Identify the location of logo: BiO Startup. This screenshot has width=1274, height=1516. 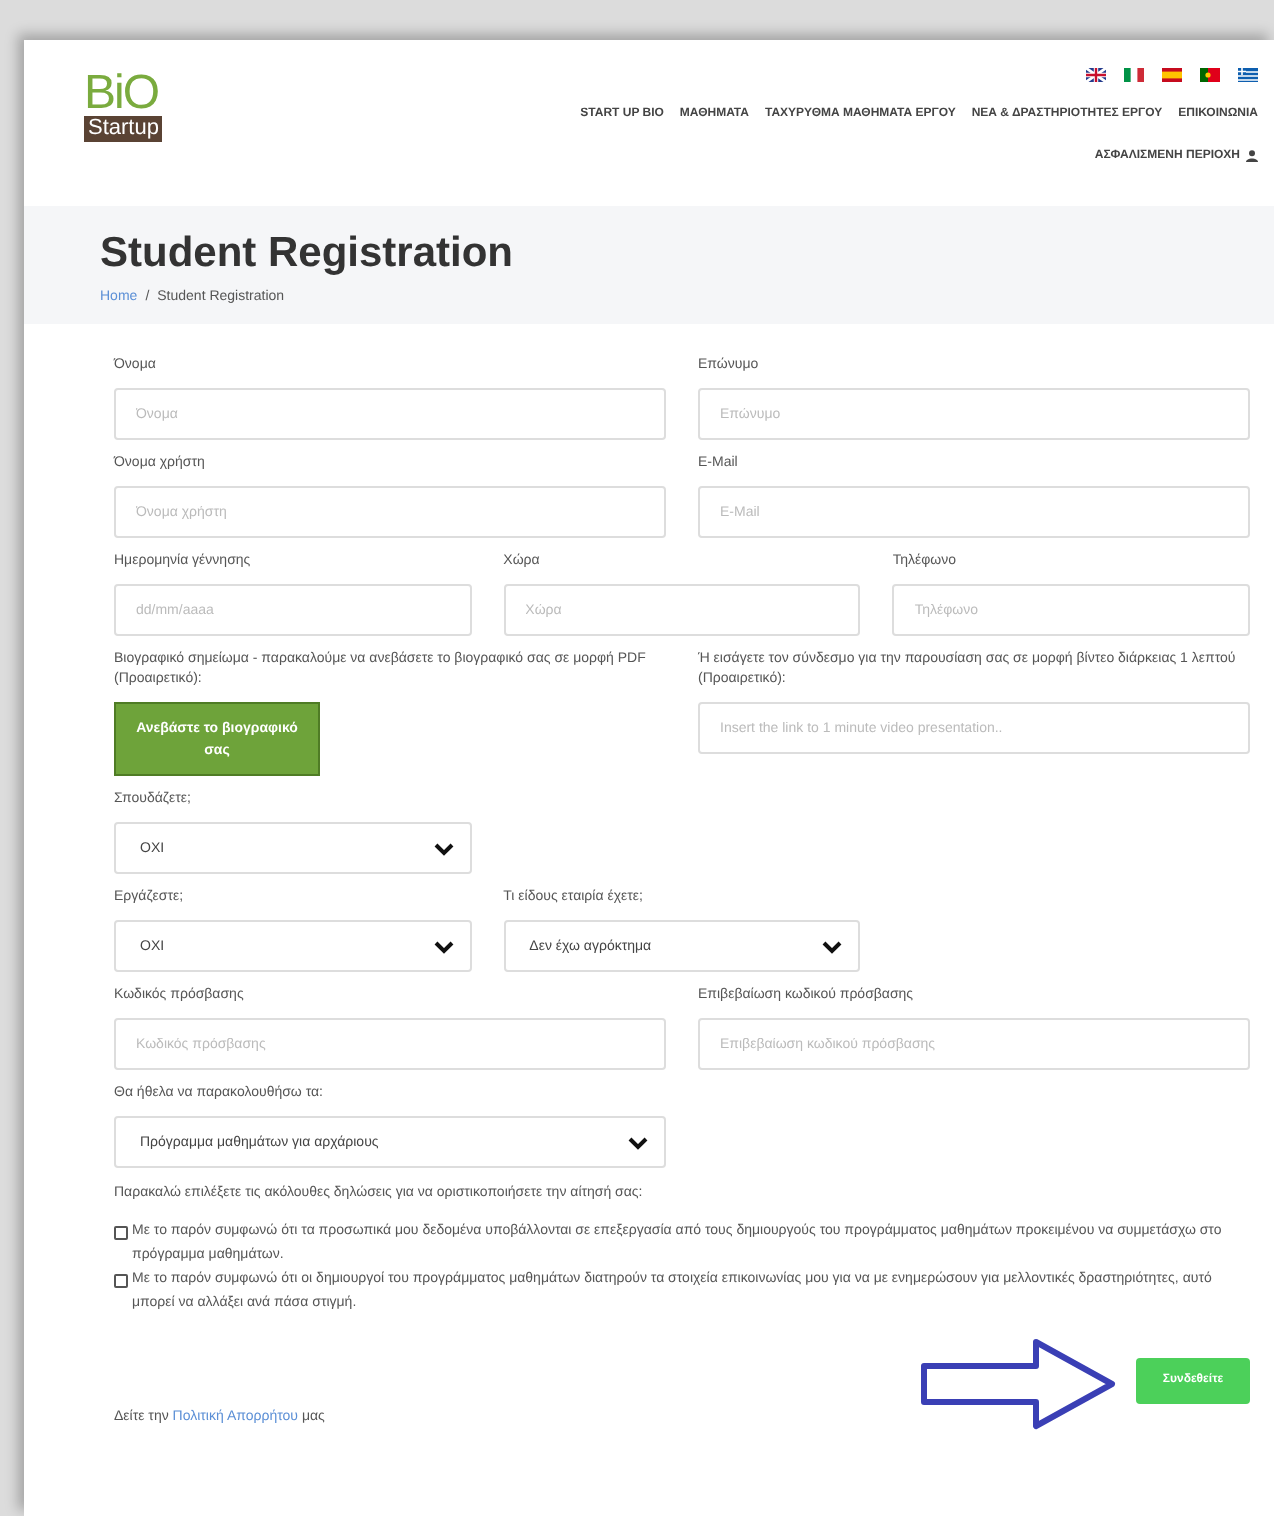
(123, 139).